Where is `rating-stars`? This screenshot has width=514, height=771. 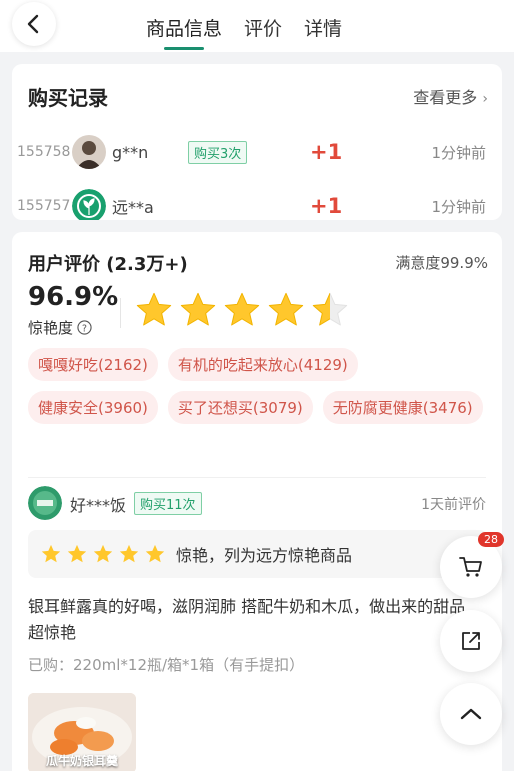 rating-stars is located at coordinates (242, 310).